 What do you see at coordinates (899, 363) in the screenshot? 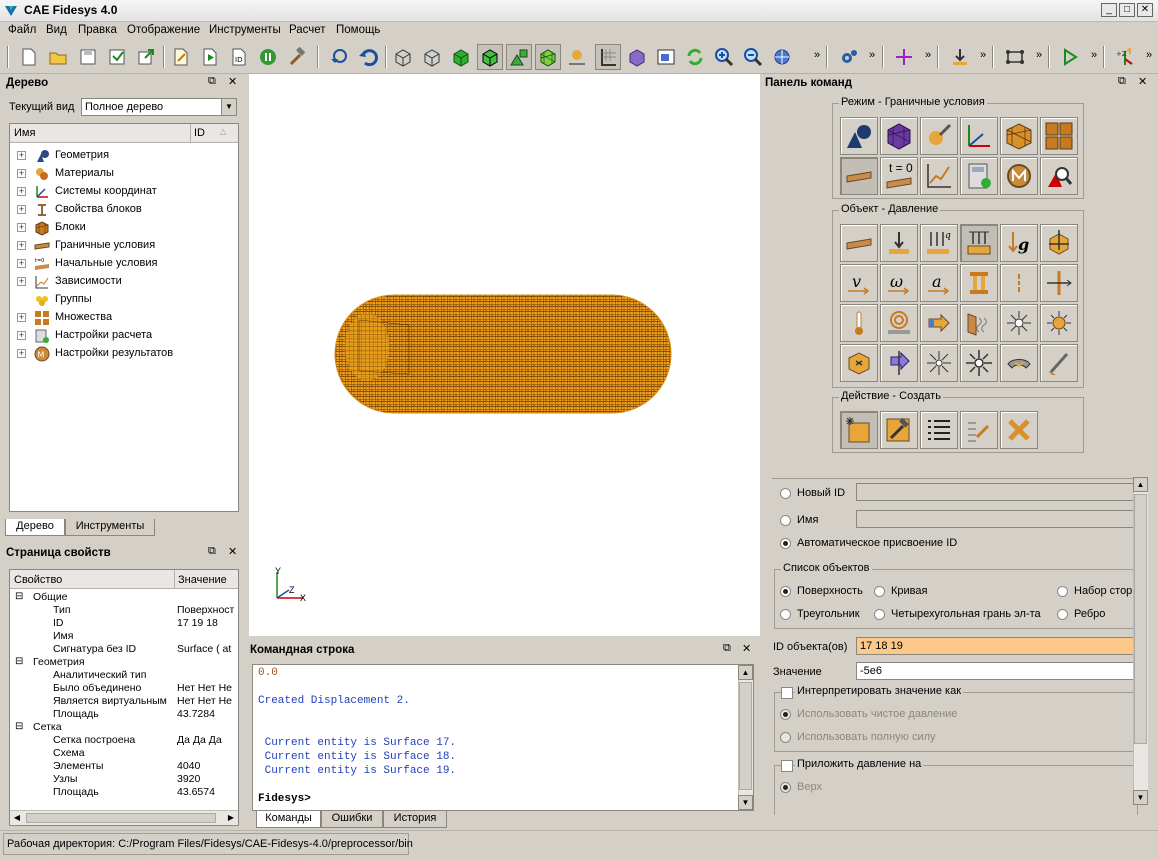
I see `obj-rotation-button` at bounding box center [899, 363].